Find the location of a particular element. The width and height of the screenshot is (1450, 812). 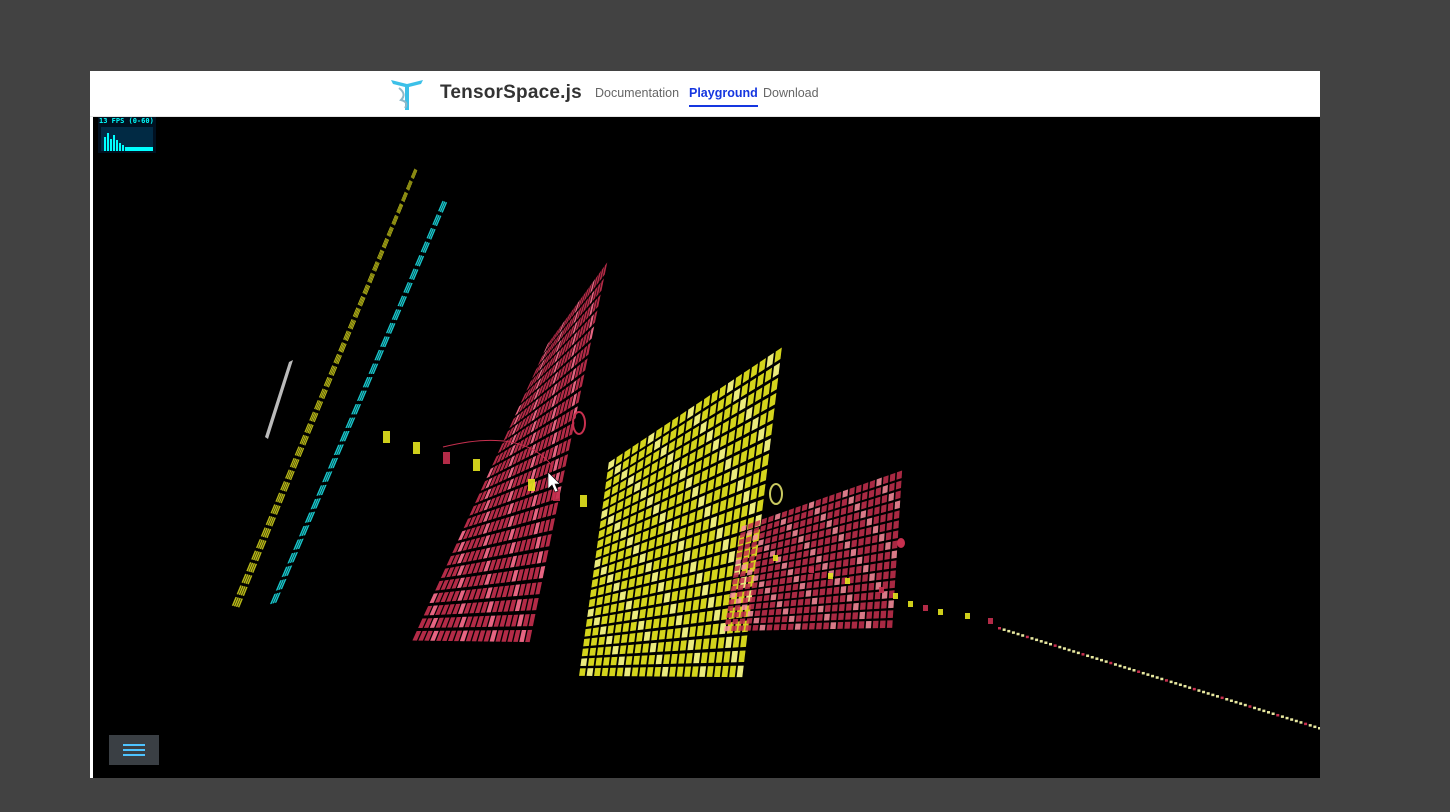

fps-stats-panel: 13 FPS (0-60) is located at coordinates (127, 135).